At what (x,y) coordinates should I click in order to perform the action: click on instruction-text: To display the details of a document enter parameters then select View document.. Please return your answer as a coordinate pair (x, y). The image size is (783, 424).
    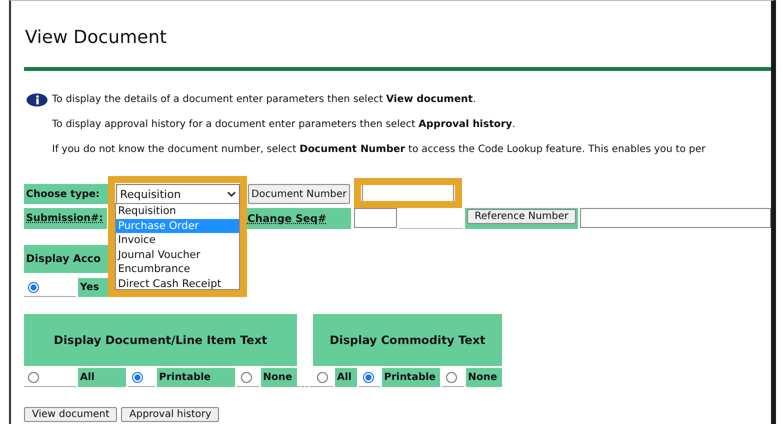
    Looking at the image, I should click on (264, 99).